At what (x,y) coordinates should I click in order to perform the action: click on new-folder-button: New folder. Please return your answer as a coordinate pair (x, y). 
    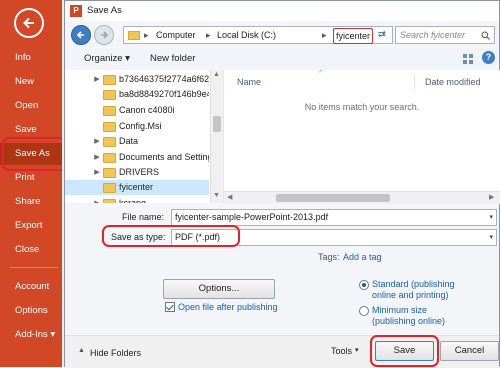
    Looking at the image, I should click on (172, 58).